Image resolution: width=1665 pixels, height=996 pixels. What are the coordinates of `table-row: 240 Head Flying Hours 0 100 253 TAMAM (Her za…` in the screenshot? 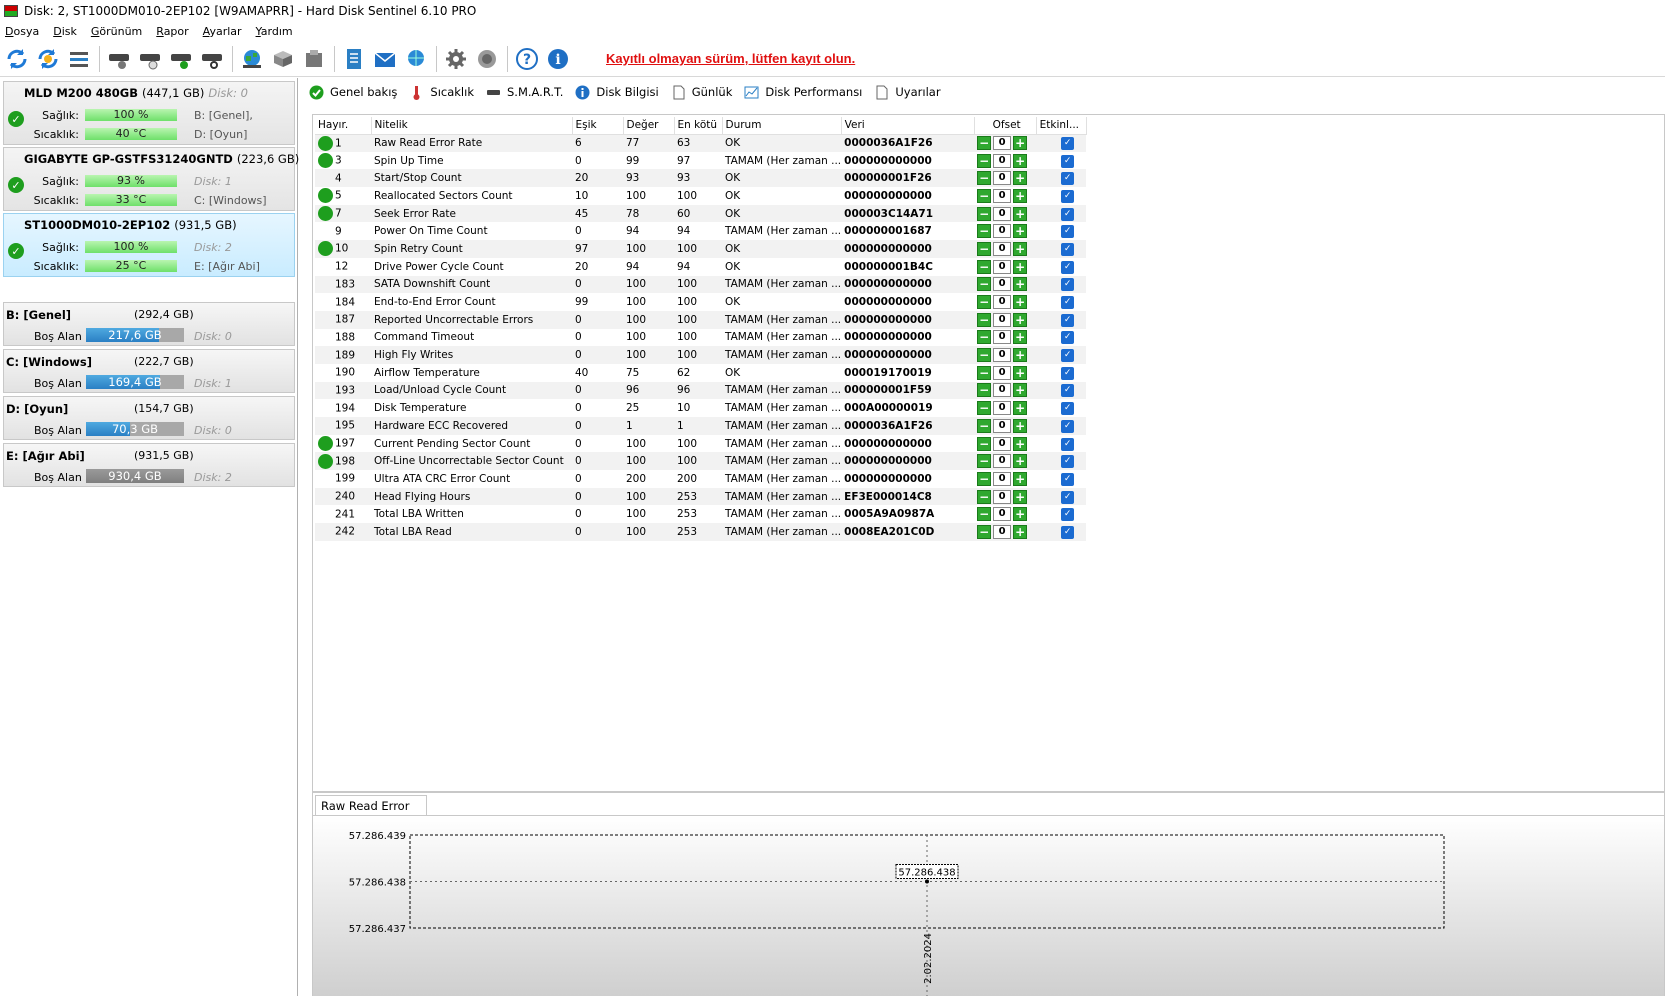 It's located at (701, 496).